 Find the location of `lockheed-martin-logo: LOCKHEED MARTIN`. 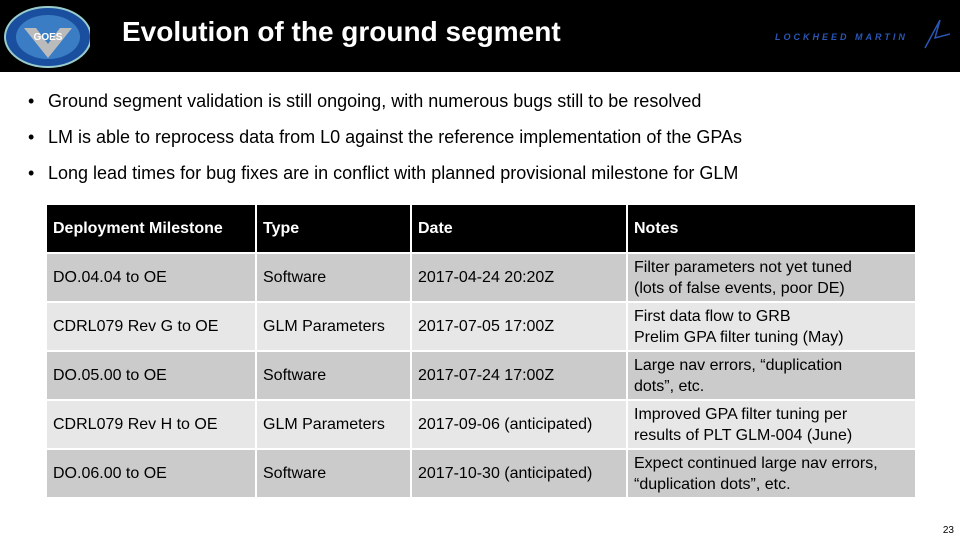

lockheed-martin-logo: LOCKHEED MARTIN is located at coordinates (862, 34).